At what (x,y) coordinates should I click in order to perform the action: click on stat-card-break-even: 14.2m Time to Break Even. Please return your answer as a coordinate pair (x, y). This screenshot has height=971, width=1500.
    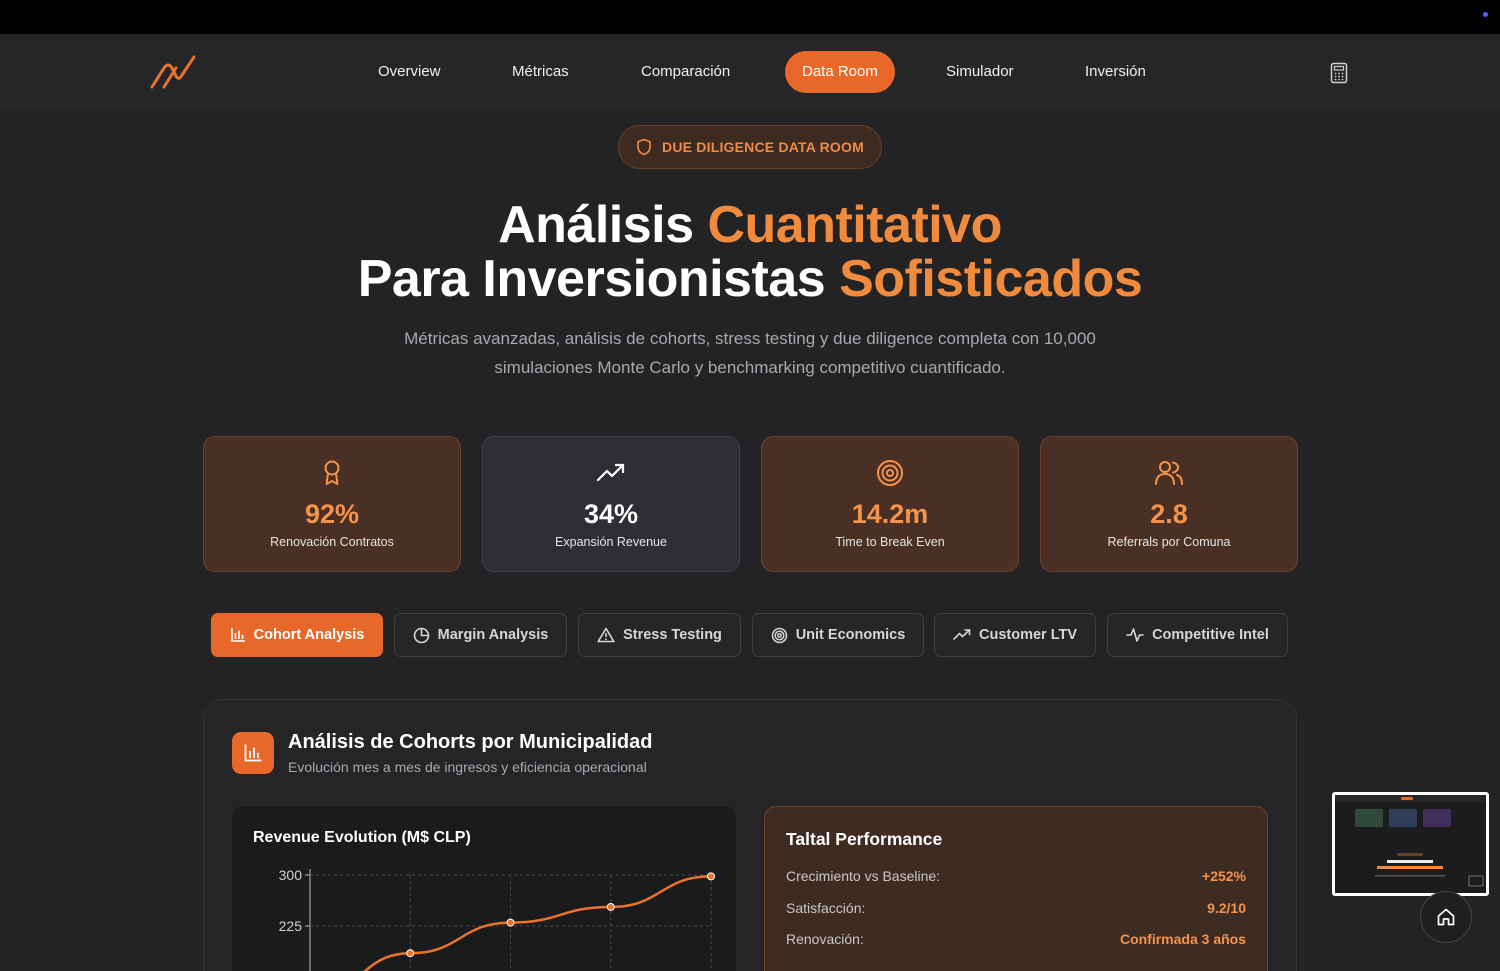
    Looking at the image, I should click on (890, 504).